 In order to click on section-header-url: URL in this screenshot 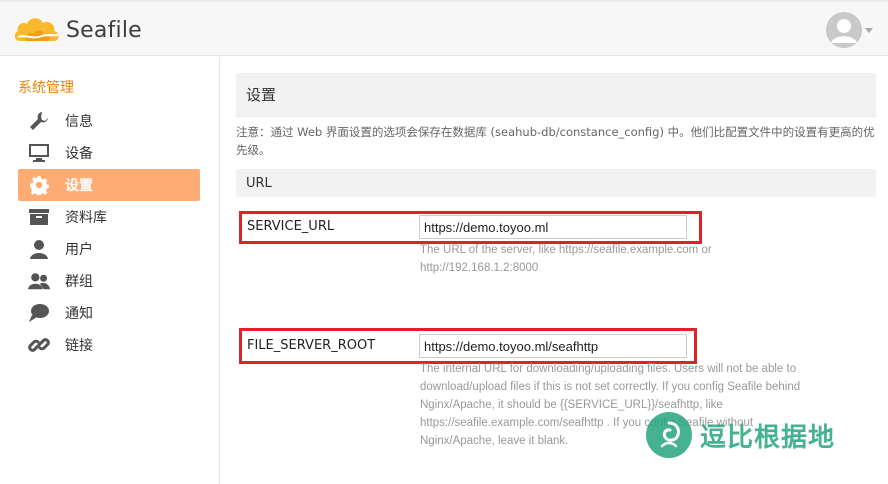, I will do `click(556, 183)`.